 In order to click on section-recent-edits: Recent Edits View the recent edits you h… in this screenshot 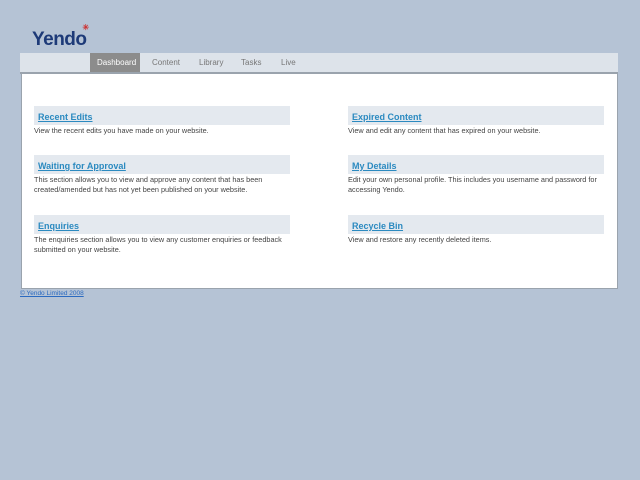, I will do `click(162, 121)`.